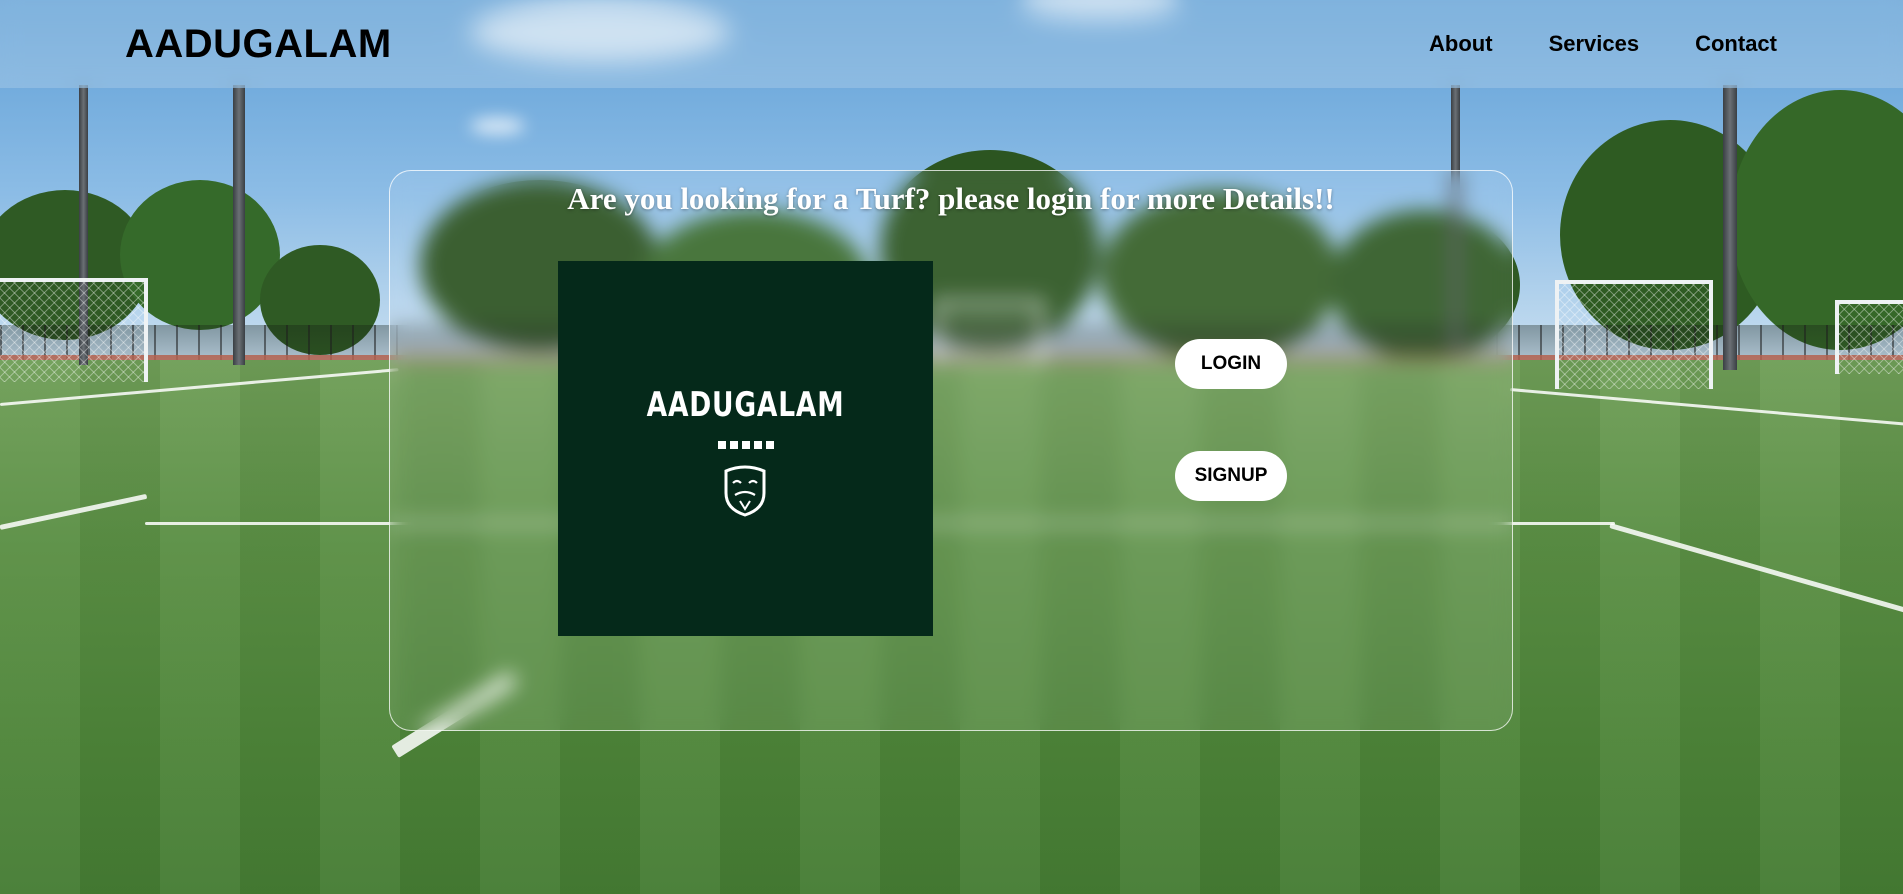 Image resolution: width=1903 pixels, height=894 pixels. What do you see at coordinates (497, 126) in the screenshot?
I see `cloud` at bounding box center [497, 126].